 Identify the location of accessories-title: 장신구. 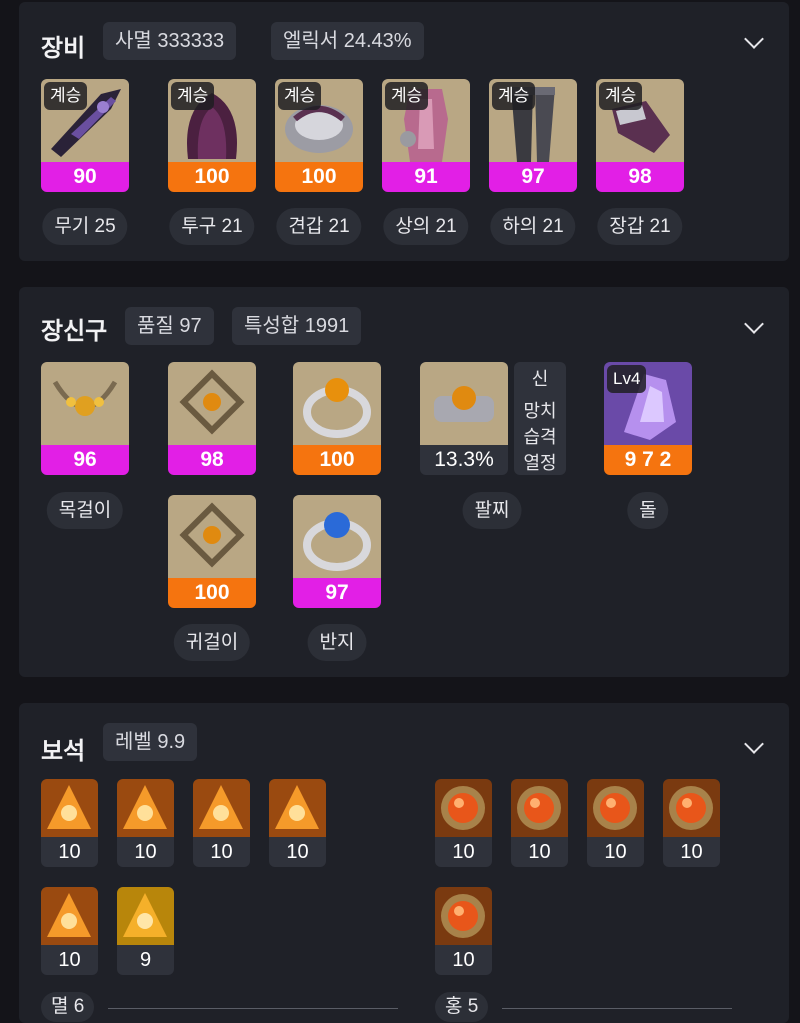
(74, 331).